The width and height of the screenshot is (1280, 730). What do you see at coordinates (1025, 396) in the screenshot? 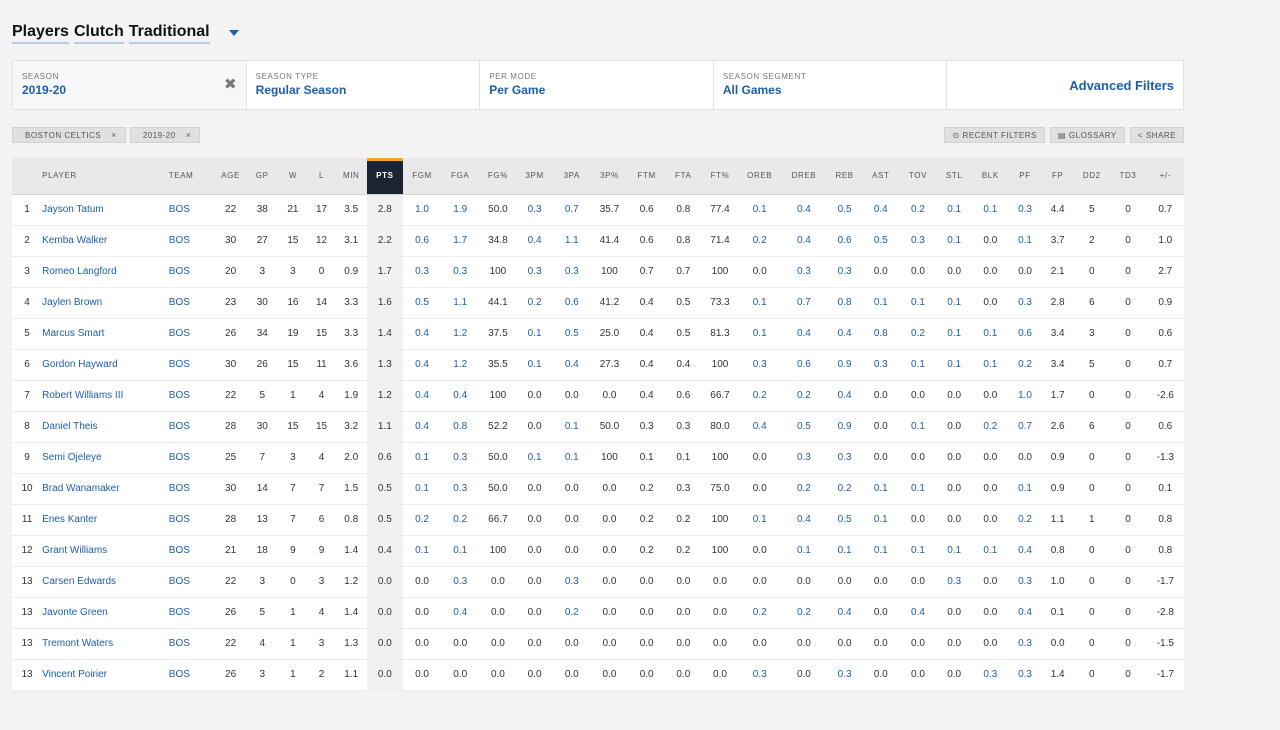
I see `stat-cell-pf: 1.0` at bounding box center [1025, 396].